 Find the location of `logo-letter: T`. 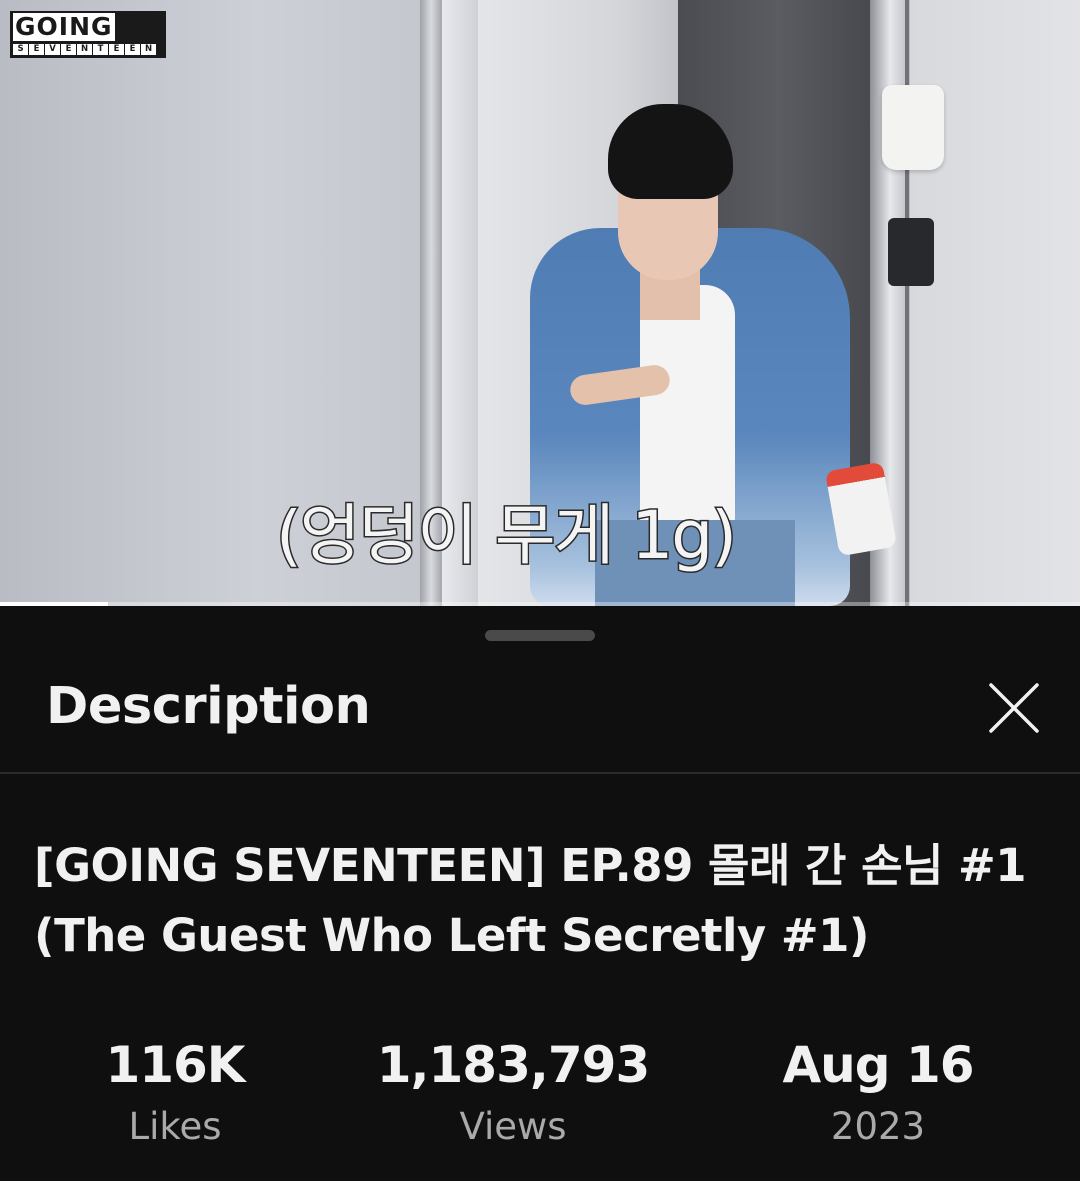

logo-letter: T is located at coordinates (100, 49).